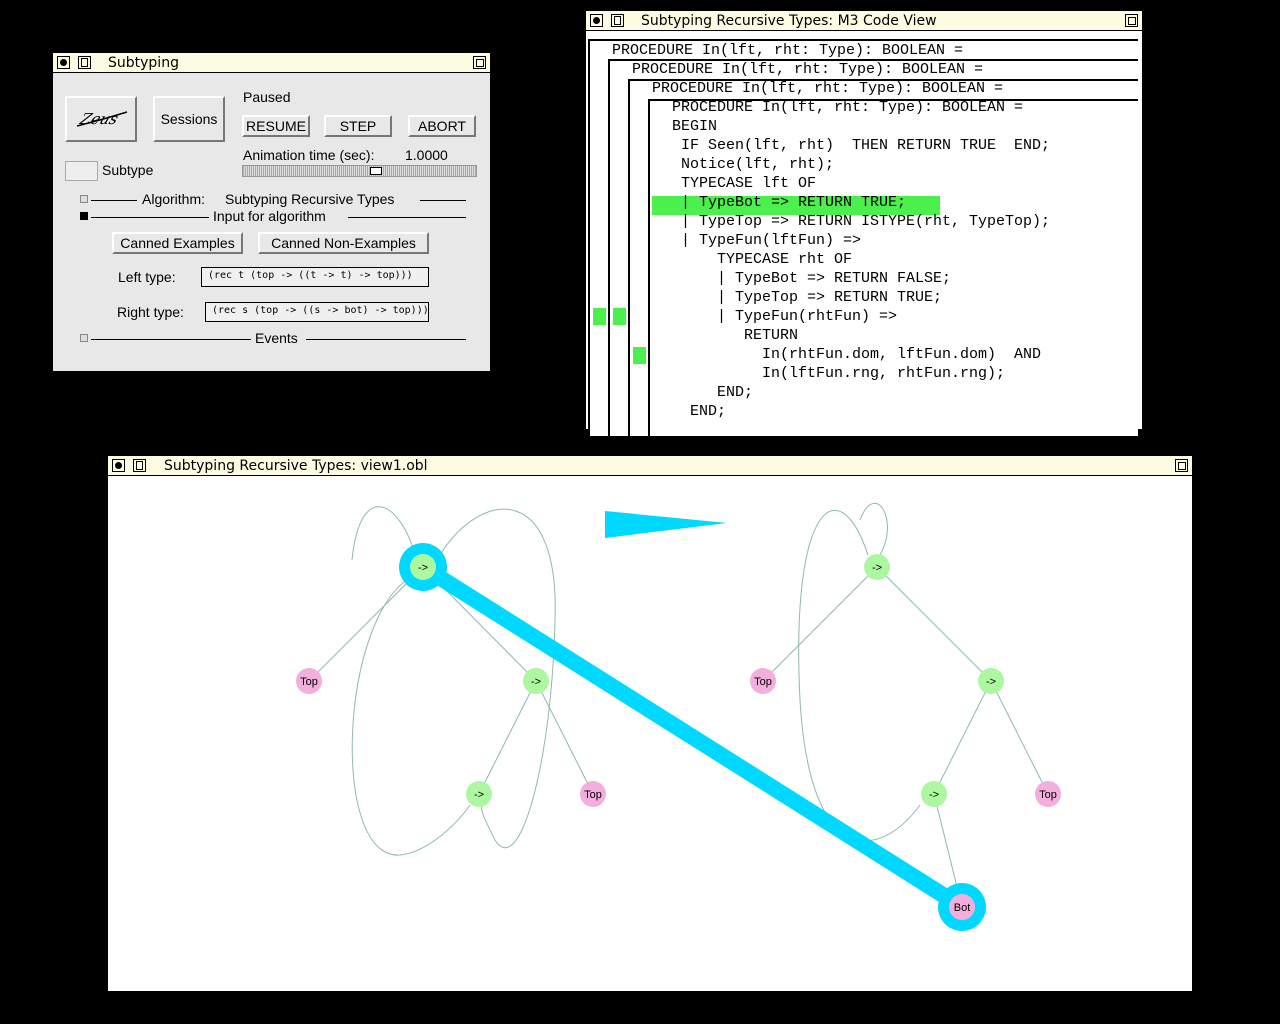 The image size is (1280, 1024). I want to click on animation-time-slider, so click(359, 171).